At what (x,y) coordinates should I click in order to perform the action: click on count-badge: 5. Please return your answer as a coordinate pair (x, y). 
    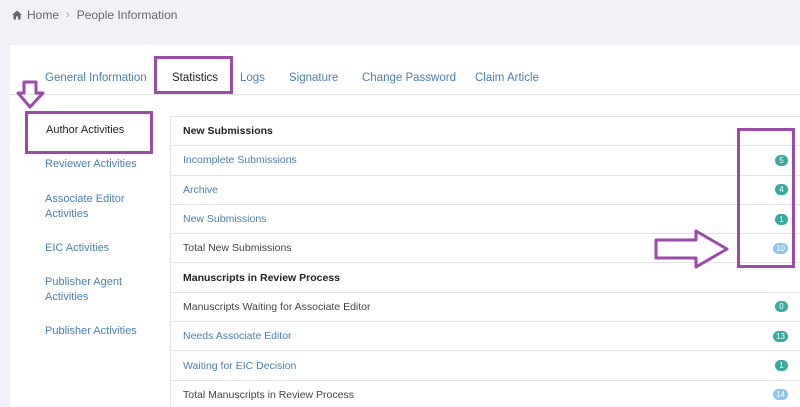
    Looking at the image, I should click on (781, 160).